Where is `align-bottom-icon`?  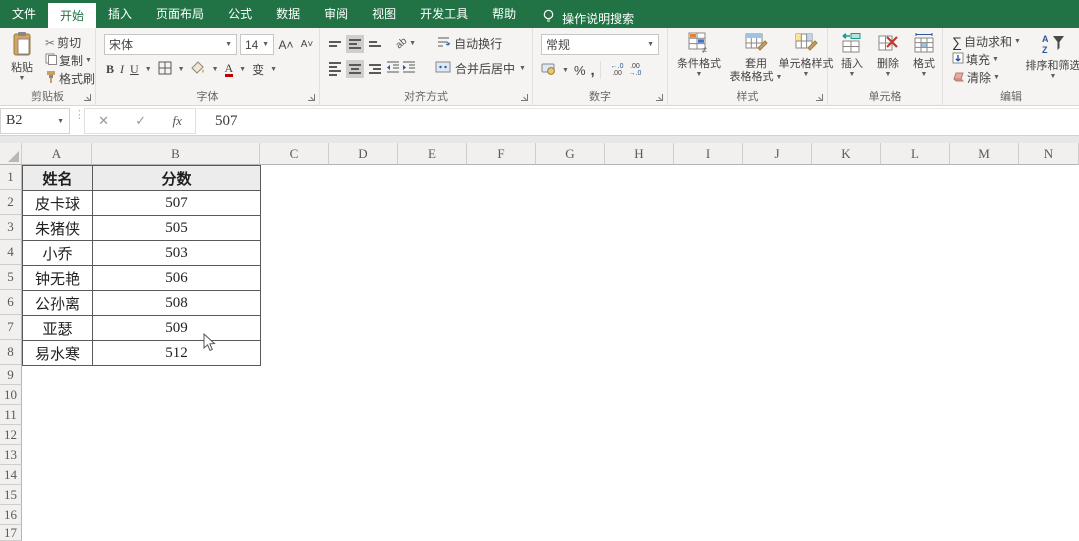
align-bottom-icon is located at coordinates (375, 44).